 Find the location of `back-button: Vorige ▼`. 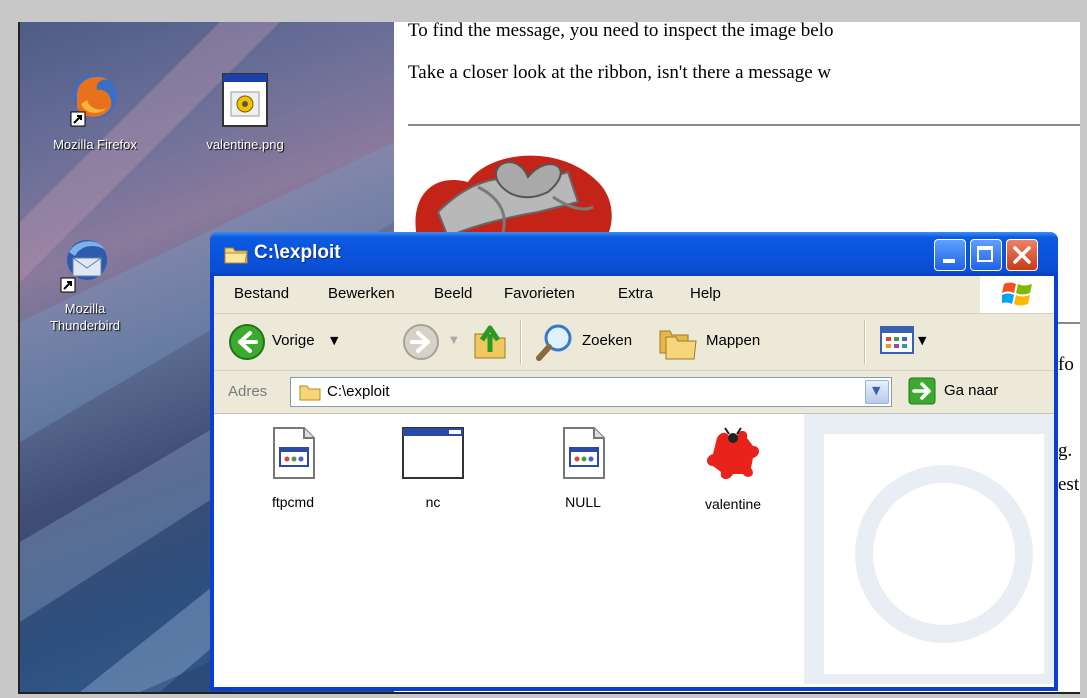

back-button: Vorige ▼ is located at coordinates (303, 342).